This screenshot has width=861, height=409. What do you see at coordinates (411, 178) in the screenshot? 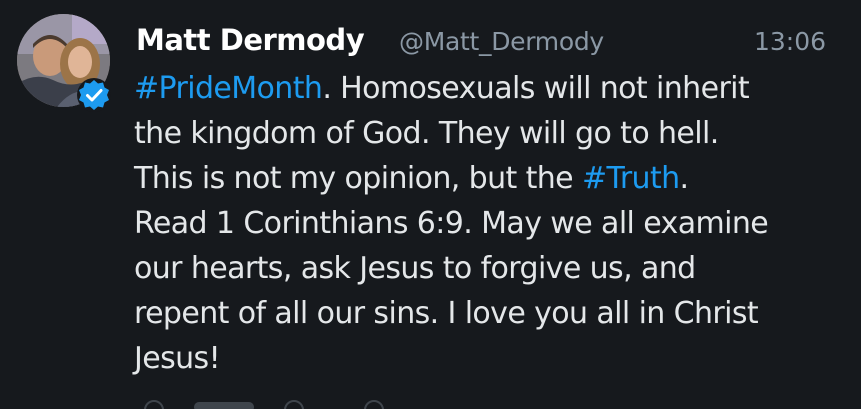
I see `tweet-line: This is not my opinion, but the #Truth.` at bounding box center [411, 178].